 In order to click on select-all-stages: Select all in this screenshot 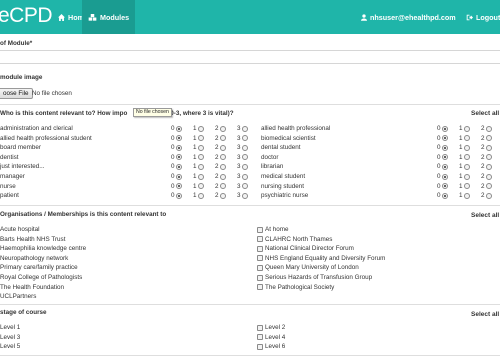, I will do `click(485, 314)`.